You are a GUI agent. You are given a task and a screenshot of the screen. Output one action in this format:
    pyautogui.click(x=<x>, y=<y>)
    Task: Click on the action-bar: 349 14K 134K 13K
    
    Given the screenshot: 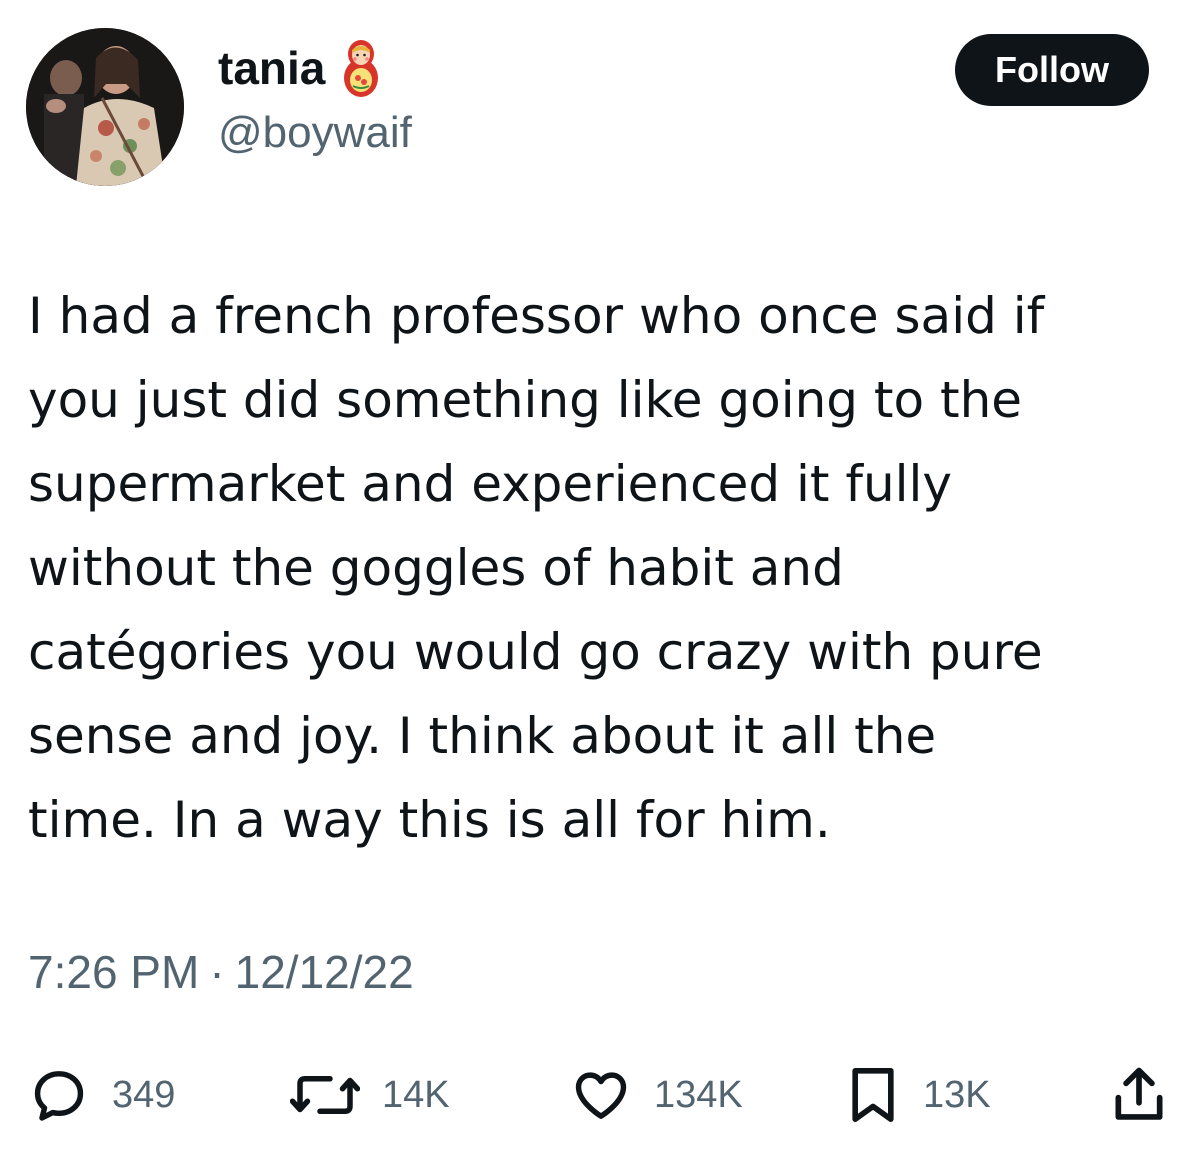 What is the action you would take?
    pyautogui.click(x=600, y=1095)
    